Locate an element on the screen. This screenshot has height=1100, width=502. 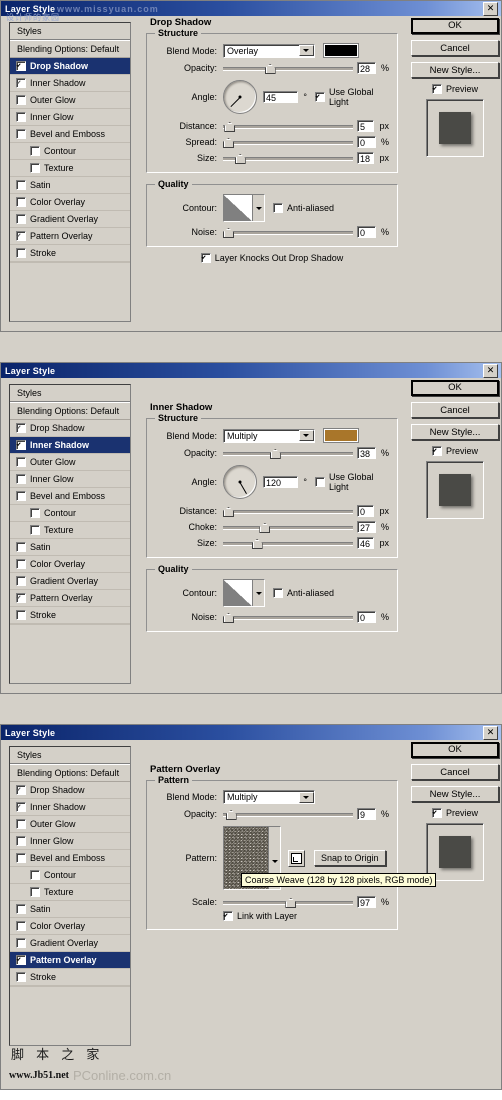
angle-input: 120 is located at coordinates (281, 482).